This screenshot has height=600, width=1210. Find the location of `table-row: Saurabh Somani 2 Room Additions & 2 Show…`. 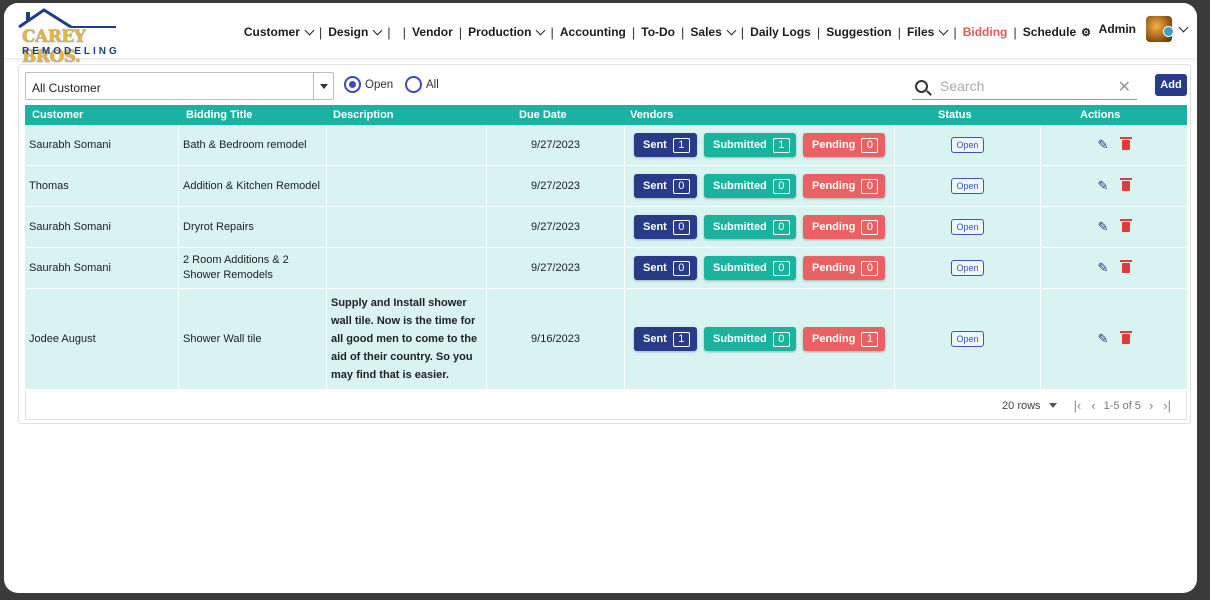

table-row: Saurabh Somani 2 Room Additions & 2 Show… is located at coordinates (606, 268).